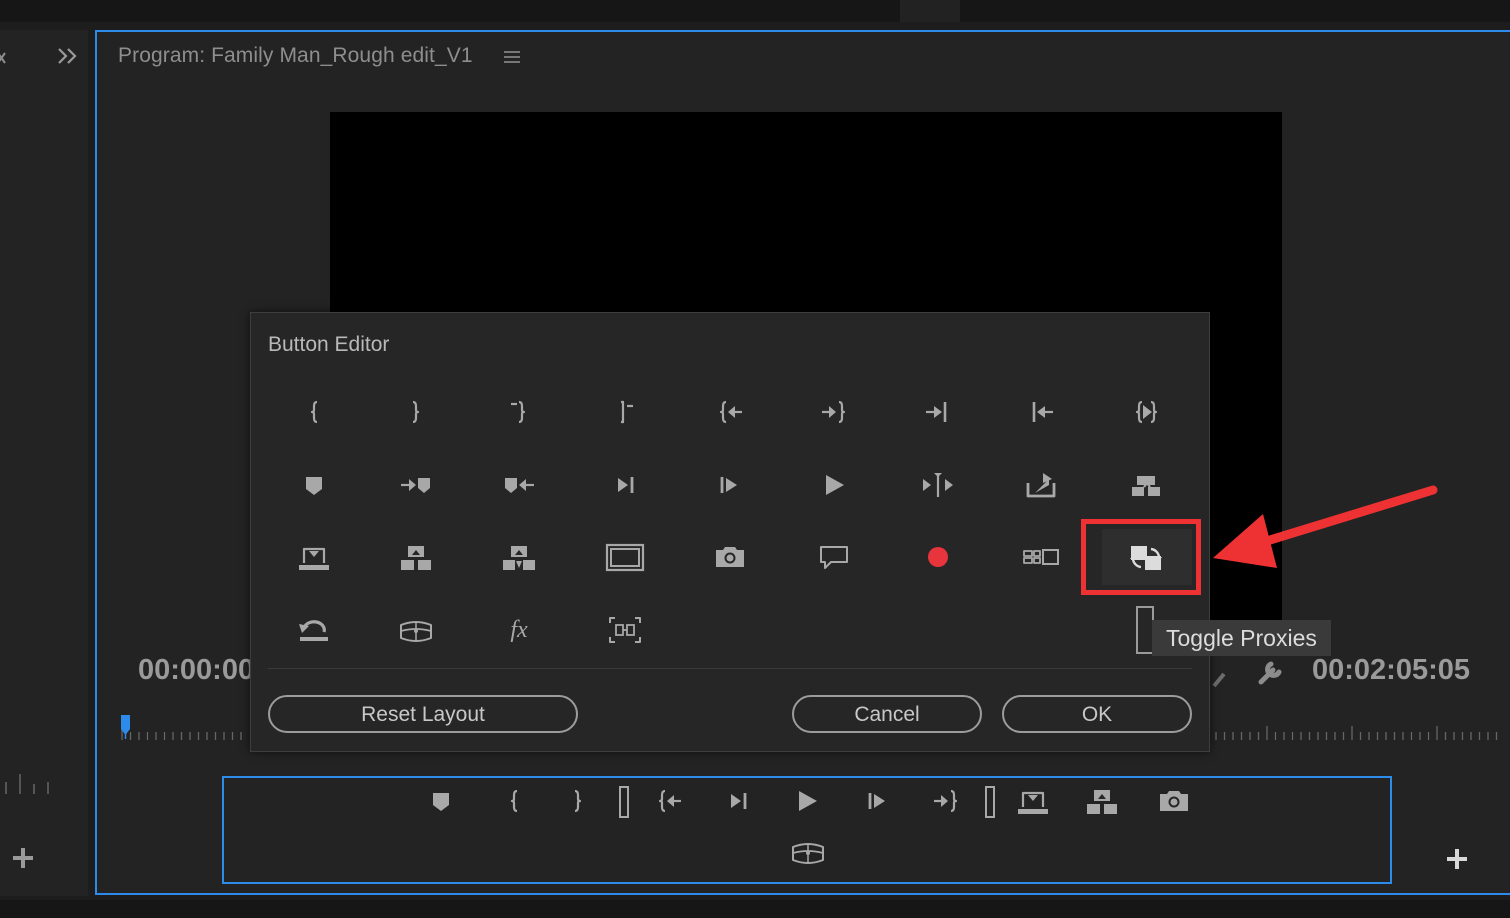 The width and height of the screenshot is (1510, 918). Describe the element at coordinates (423, 714) in the screenshot. I see `reset-layout-button: Reset Layout` at that location.